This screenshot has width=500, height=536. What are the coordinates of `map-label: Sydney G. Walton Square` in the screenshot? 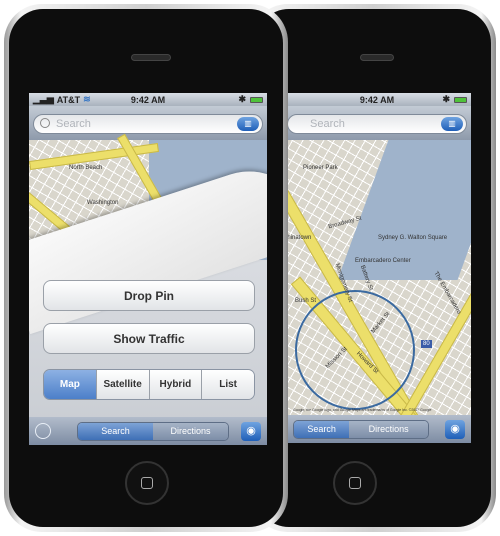 It's located at (413, 238).